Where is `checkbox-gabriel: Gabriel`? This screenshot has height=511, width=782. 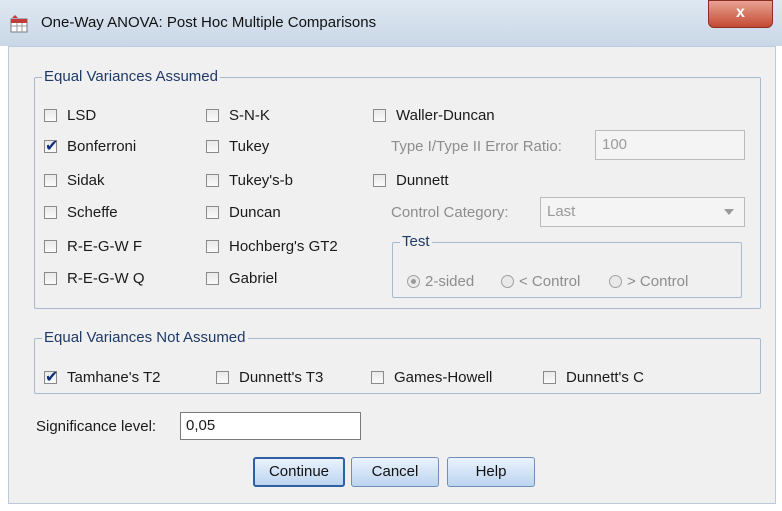
checkbox-gabriel: Gabriel is located at coordinates (241, 278).